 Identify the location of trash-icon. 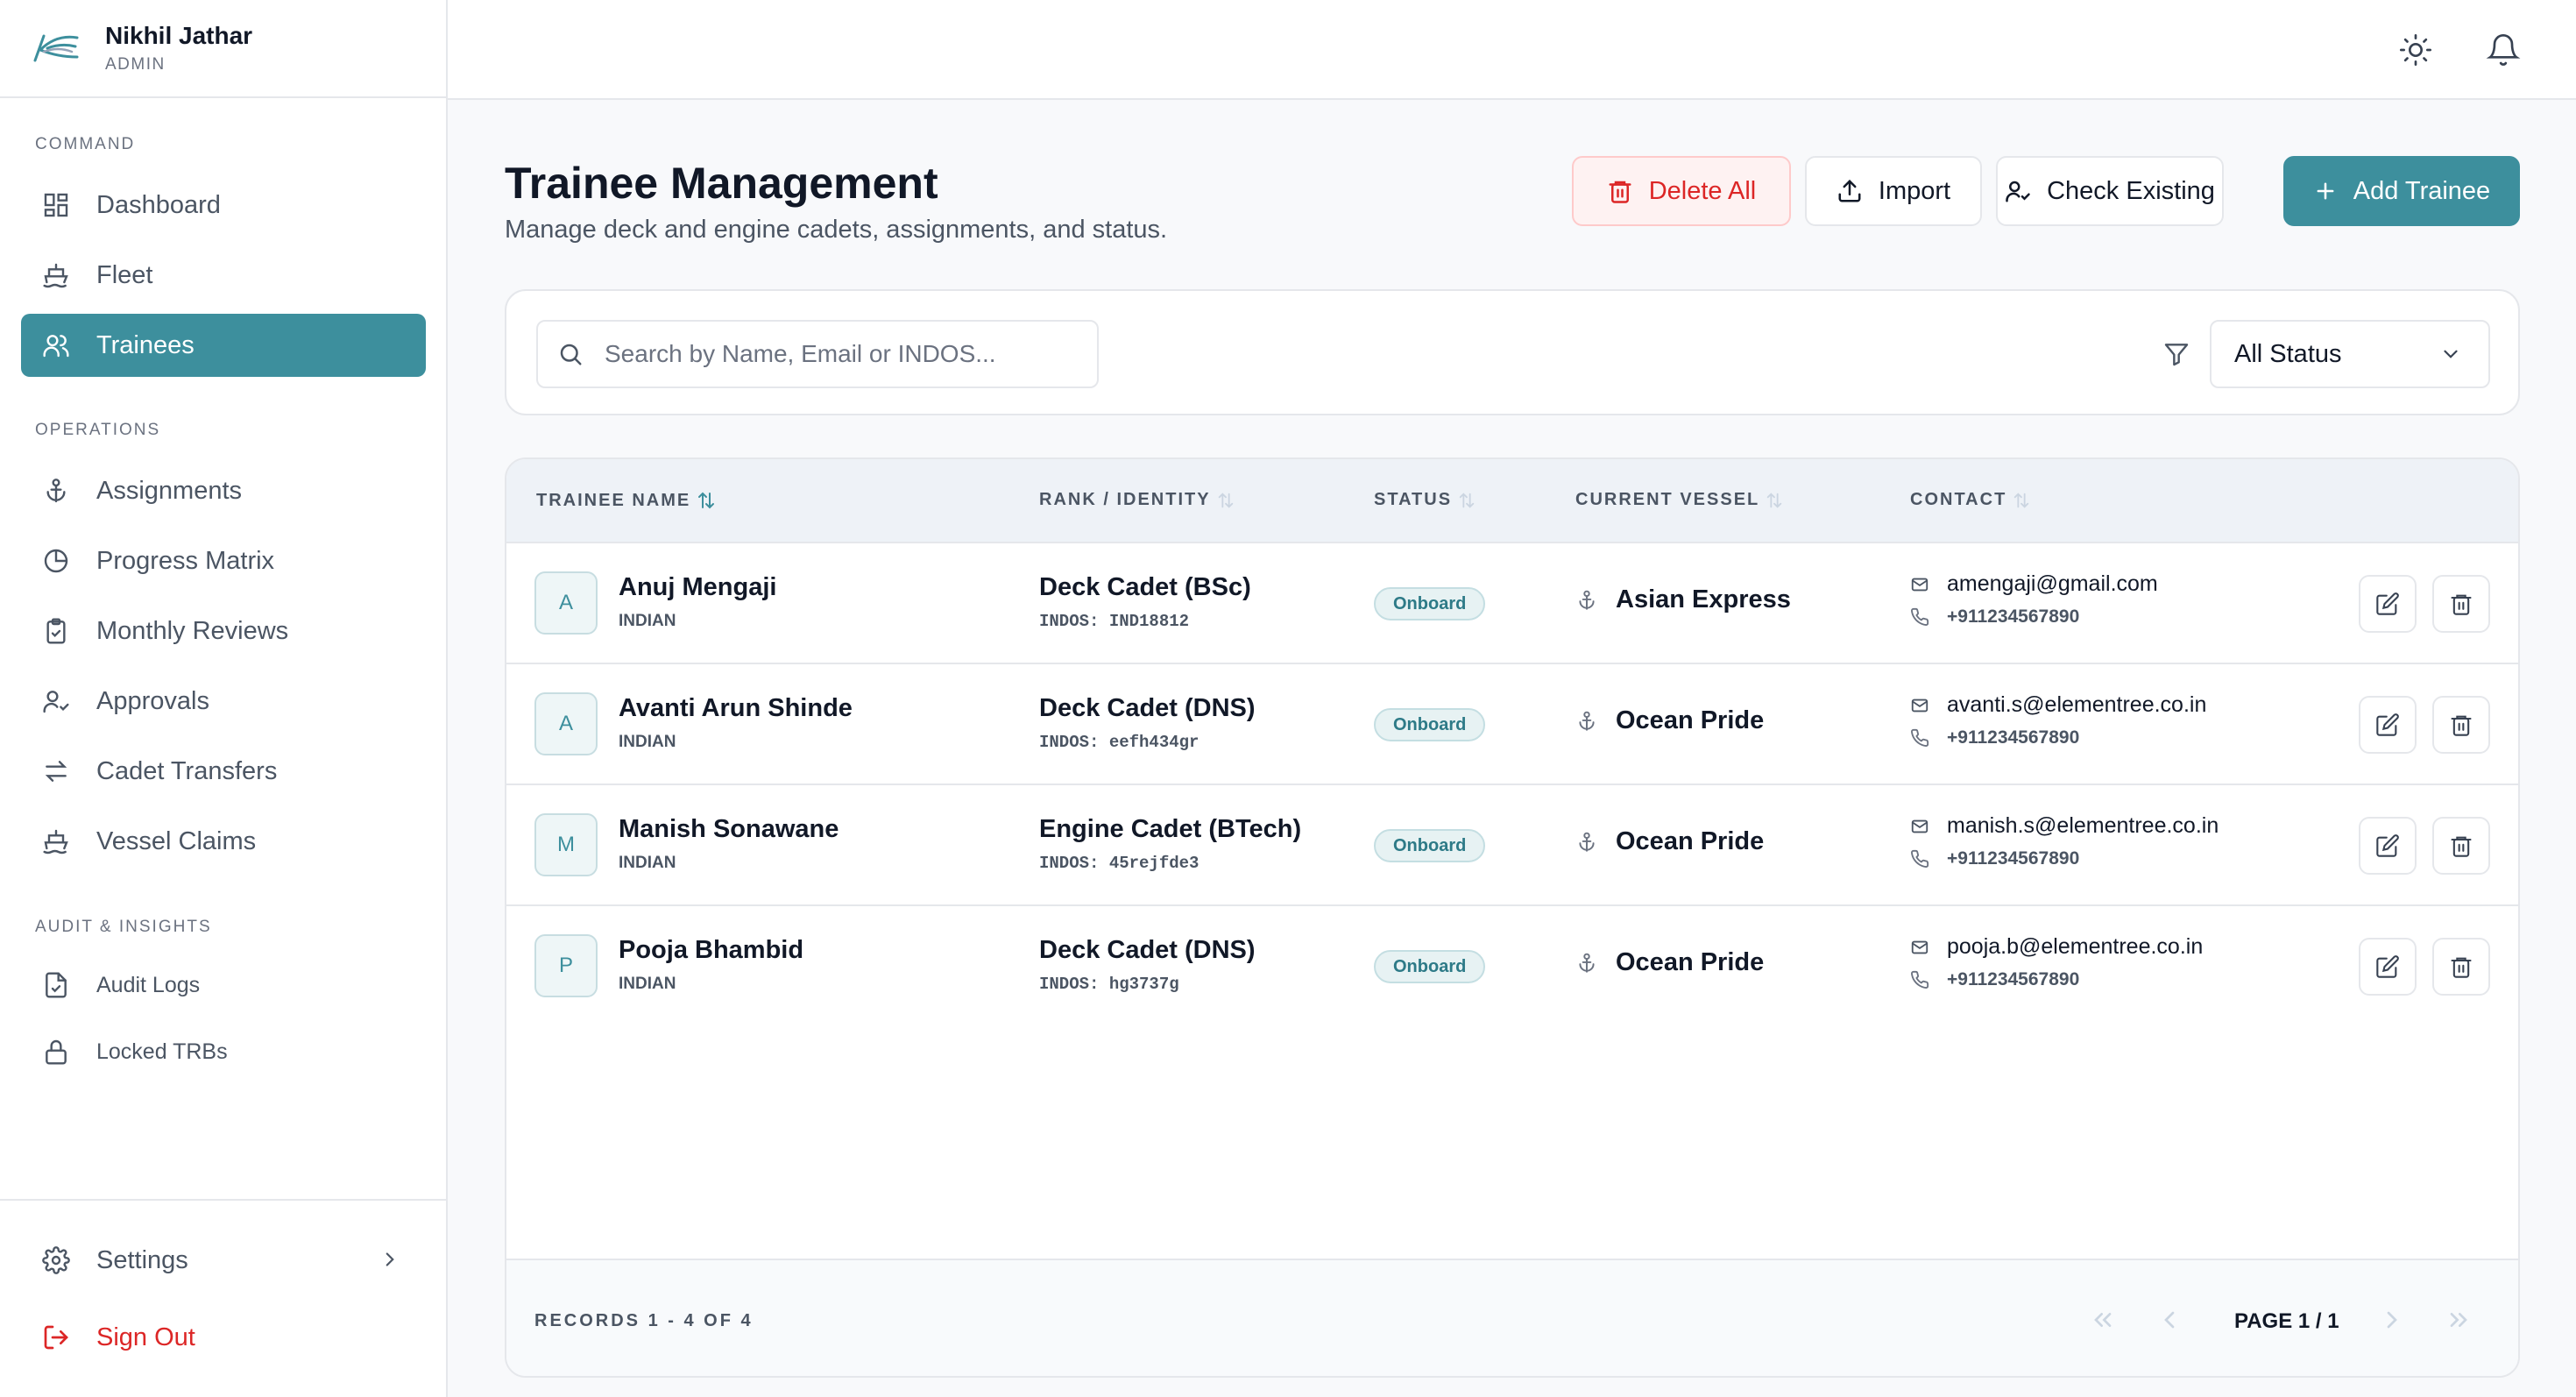
(2461, 845).